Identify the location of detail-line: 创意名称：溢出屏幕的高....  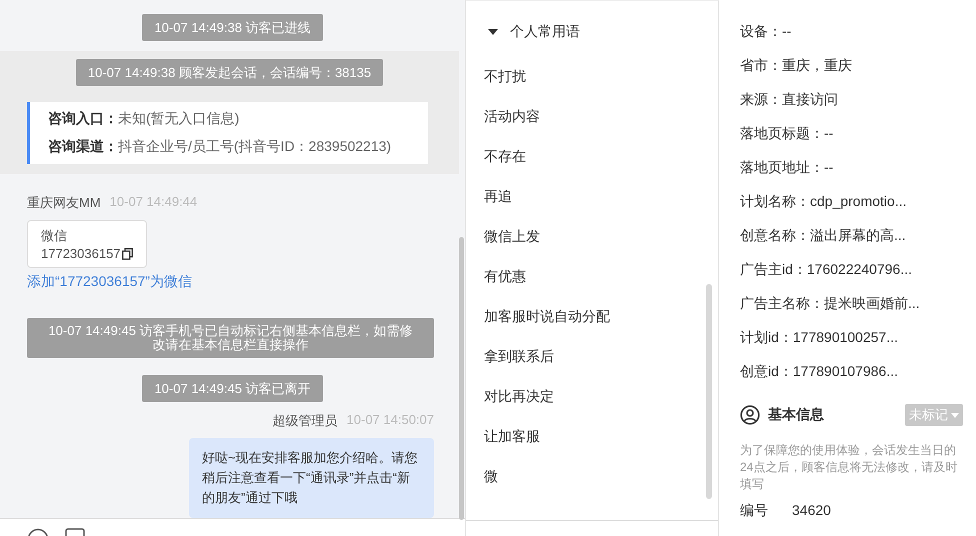
(823, 235).